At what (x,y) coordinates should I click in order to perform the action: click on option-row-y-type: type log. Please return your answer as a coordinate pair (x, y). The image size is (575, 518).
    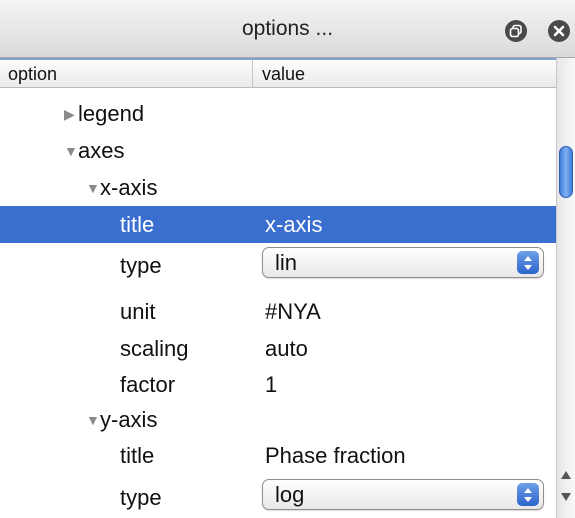
    Looking at the image, I should click on (278, 494).